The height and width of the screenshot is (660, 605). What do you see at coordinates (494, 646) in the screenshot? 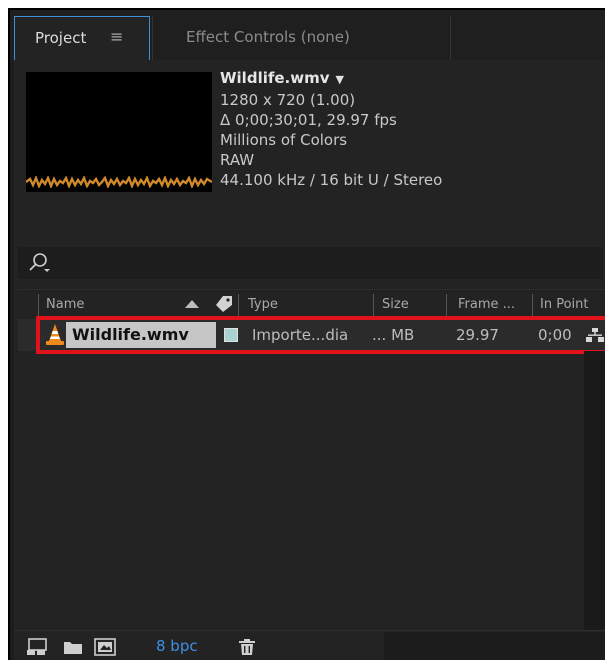
I see `bottom-toolbar-empty-area` at bounding box center [494, 646].